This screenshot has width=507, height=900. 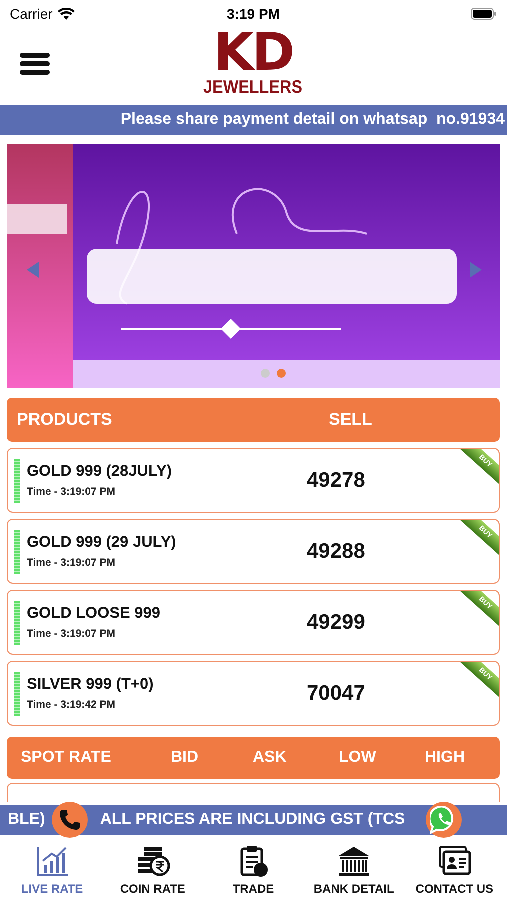 What do you see at coordinates (94, 614) in the screenshot?
I see `product-name: GOLD LOOSE 999` at bounding box center [94, 614].